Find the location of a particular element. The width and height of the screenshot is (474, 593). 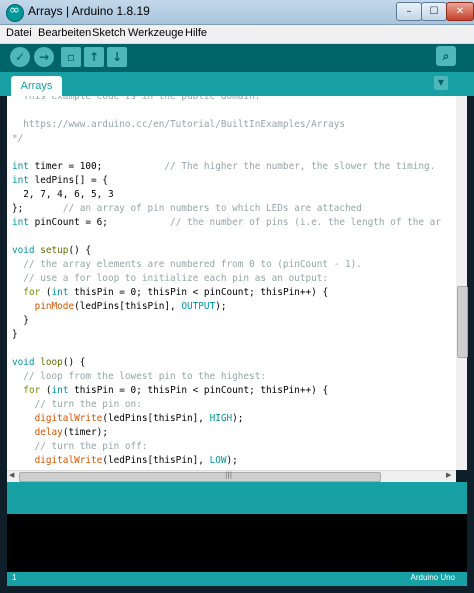

status-bar: 1 Arduino Uno is located at coordinates (237, 579).